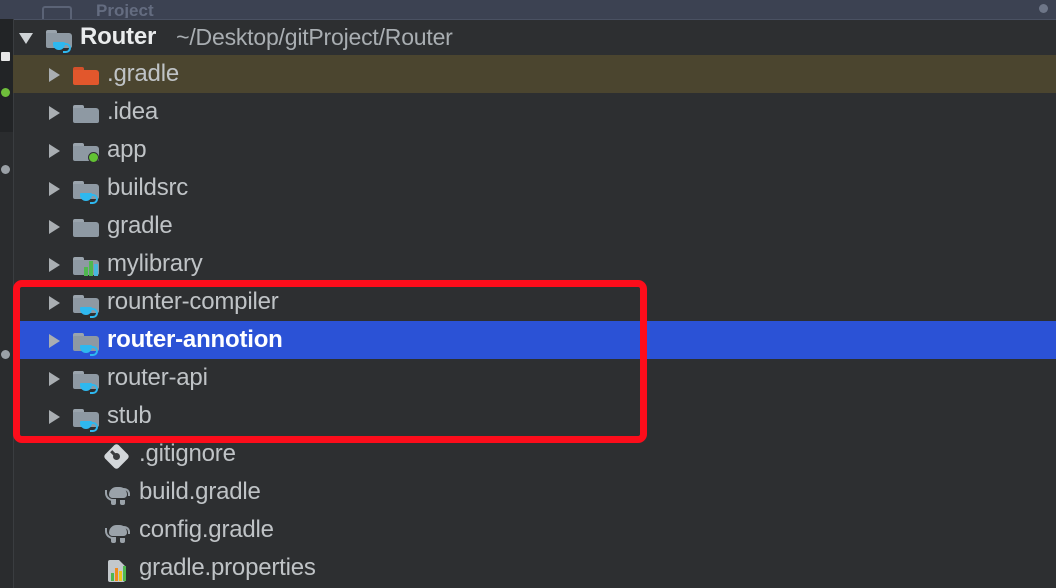  Describe the element at coordinates (534, 226) in the screenshot. I see `tree-row-gradle-wrapper-dir: gradle` at that location.